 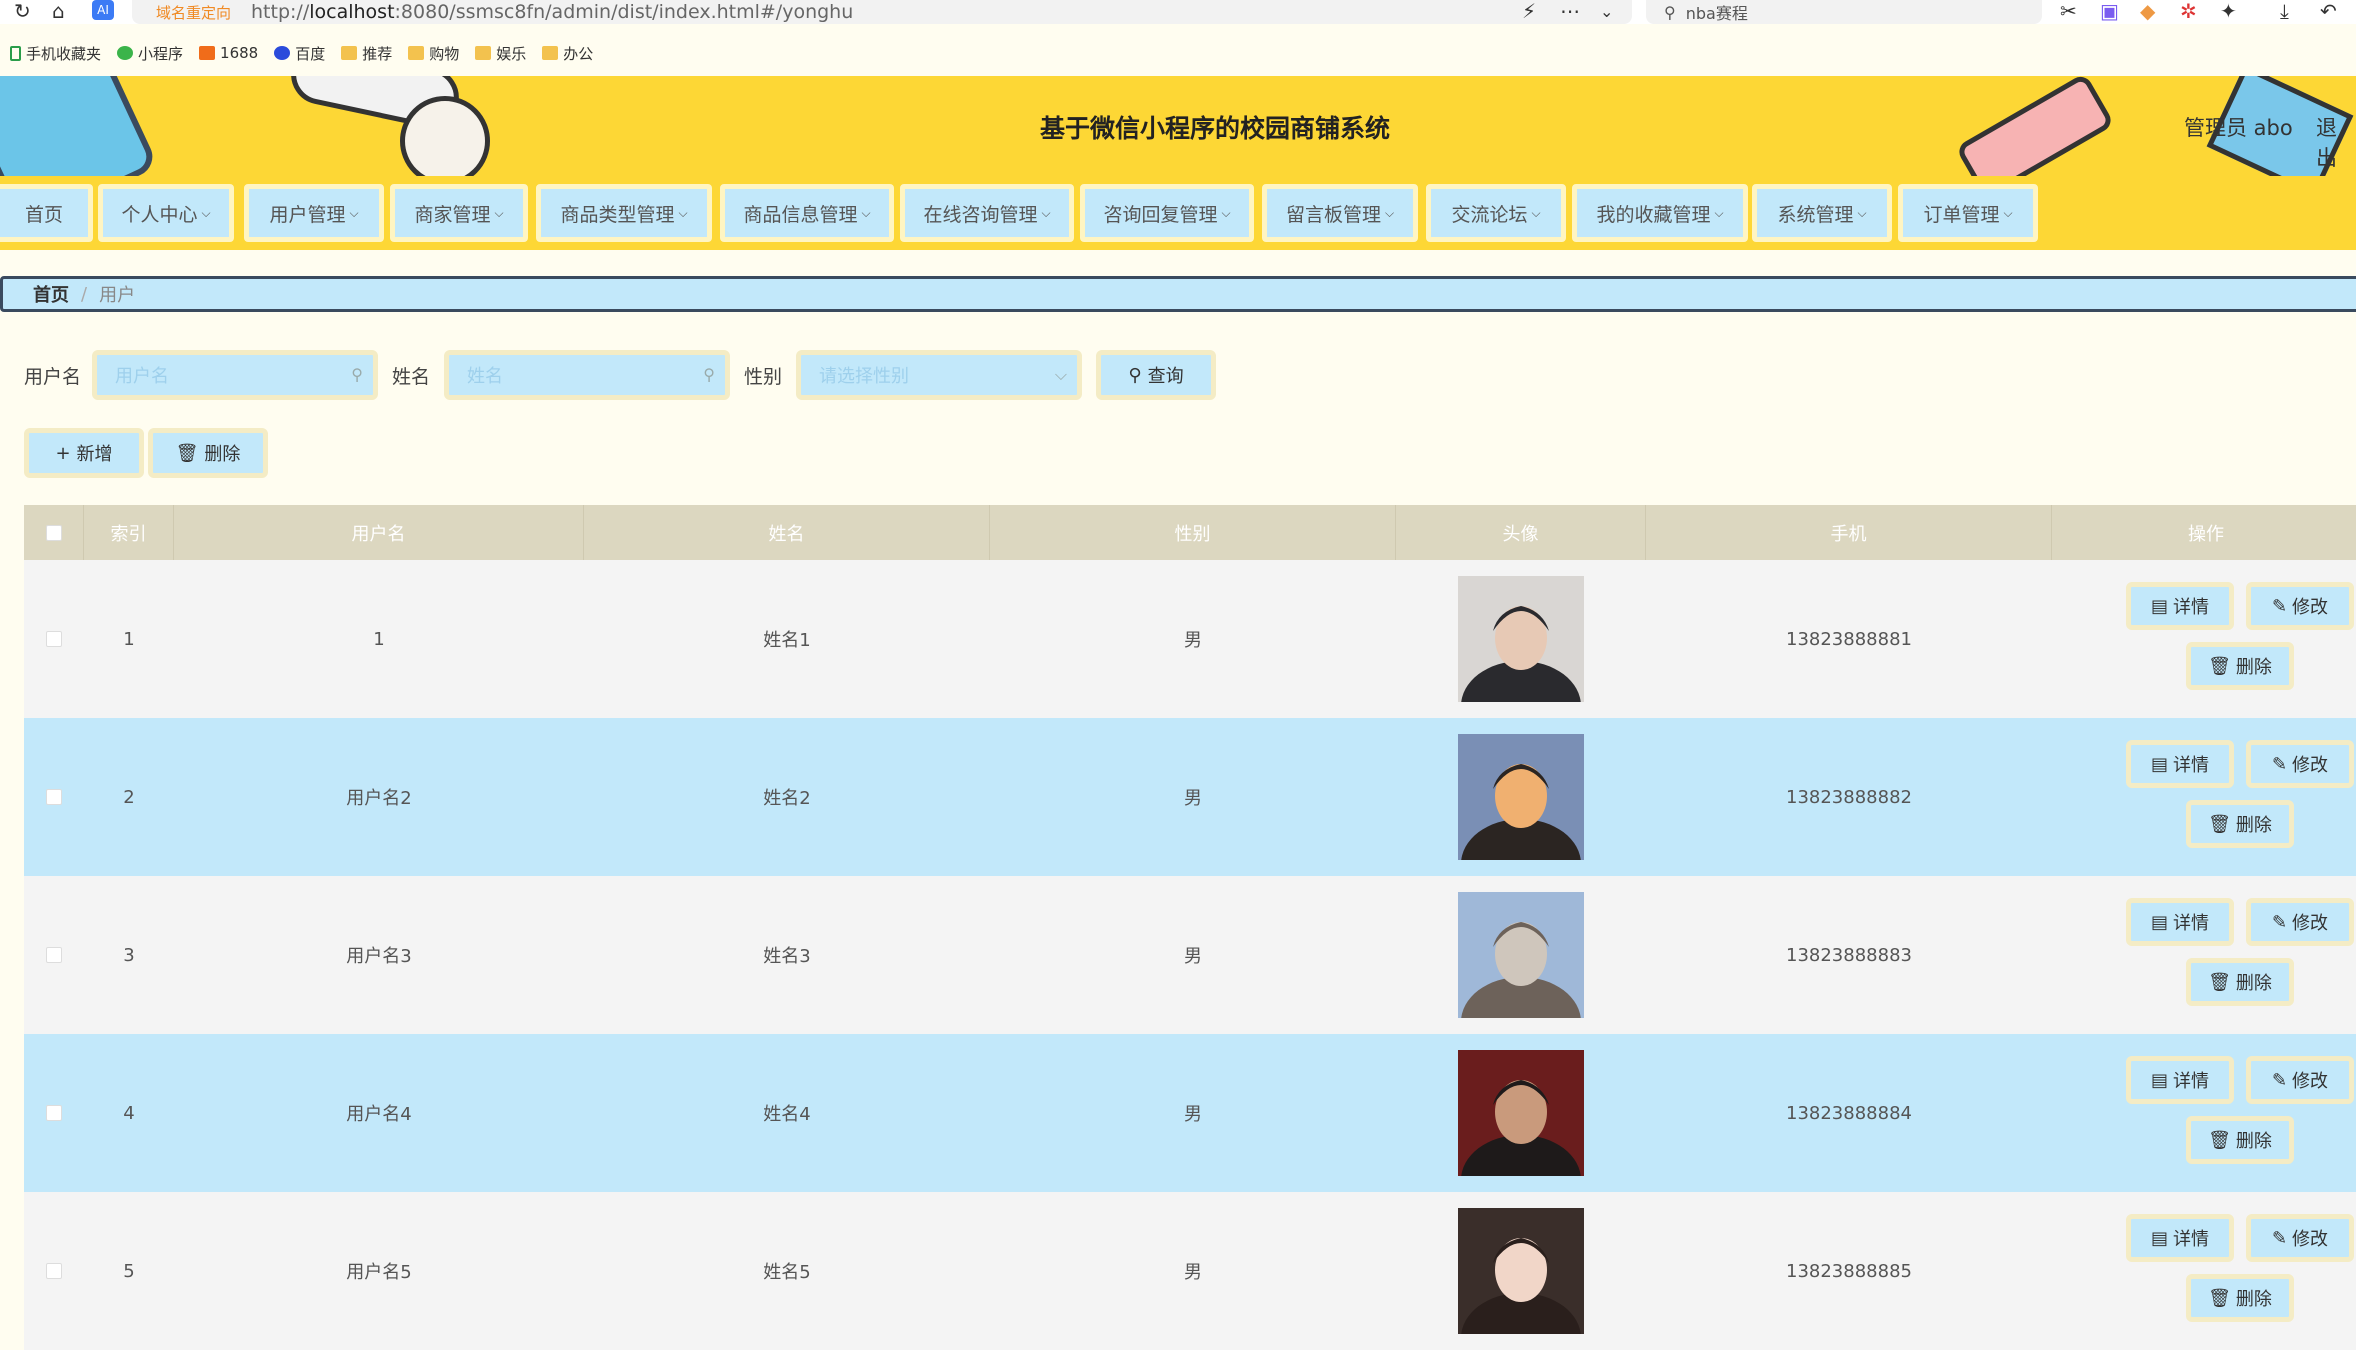 What do you see at coordinates (939, 375) in the screenshot?
I see `gender-filter-select: 请选择性别 ⌵` at bounding box center [939, 375].